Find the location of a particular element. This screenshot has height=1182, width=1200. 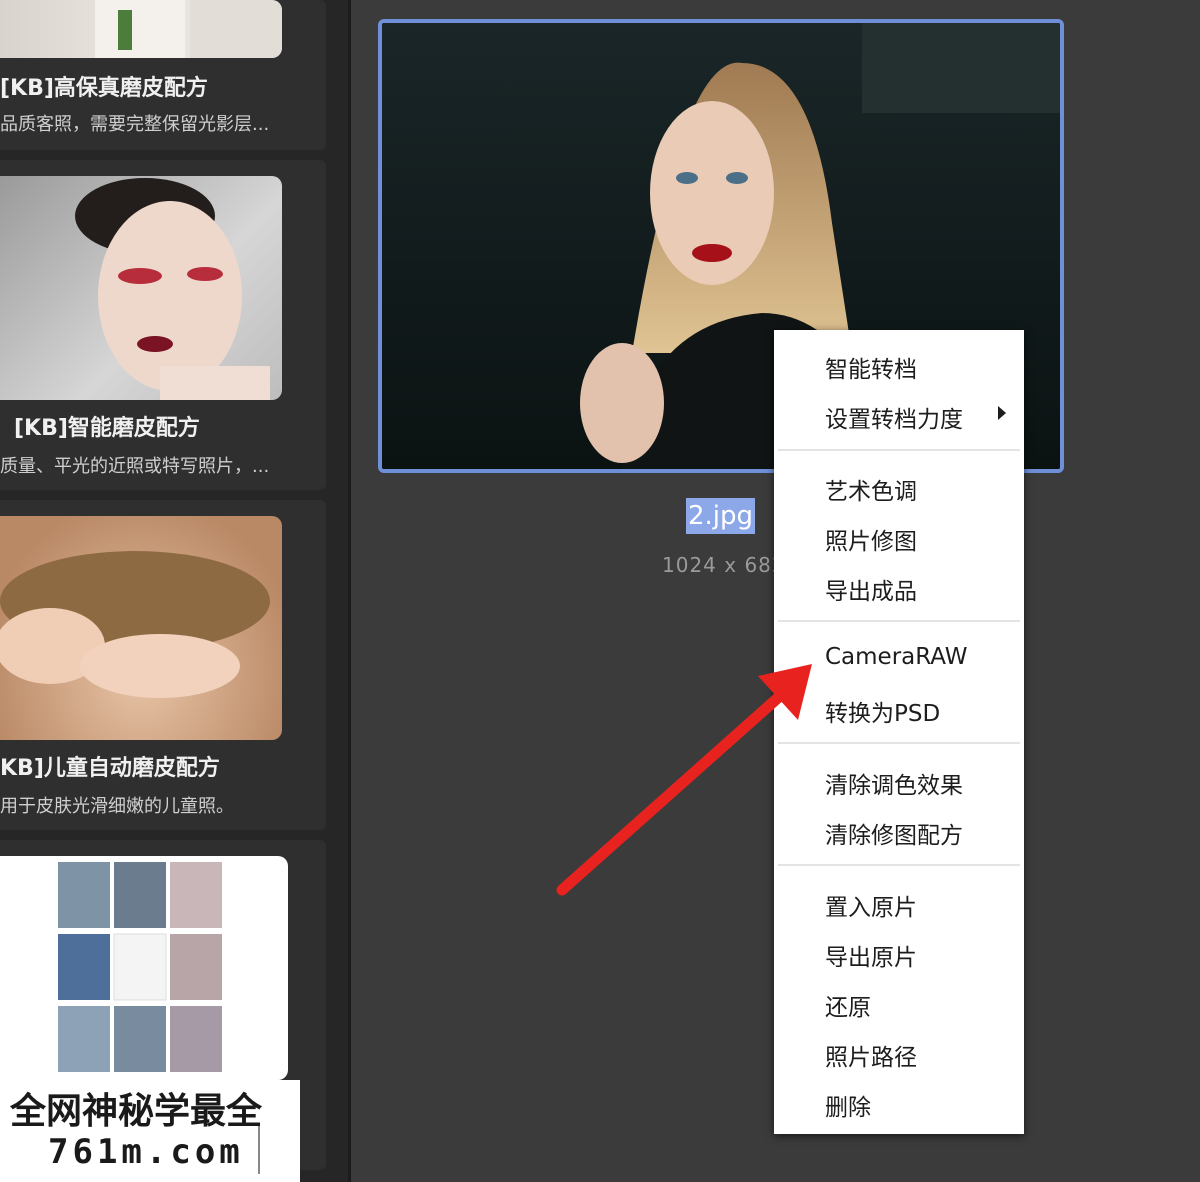

submenu-arrow-icon is located at coordinates (1002, 413).